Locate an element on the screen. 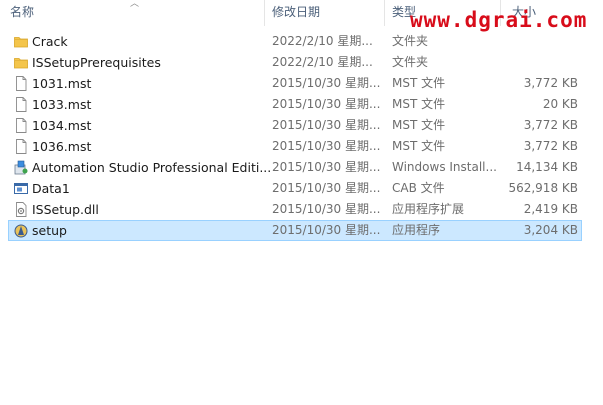 This screenshot has height=405, width=603. file-row: Data1 2015/10/30 星期... CAB 文件 562,918 KB is located at coordinates (295, 188).